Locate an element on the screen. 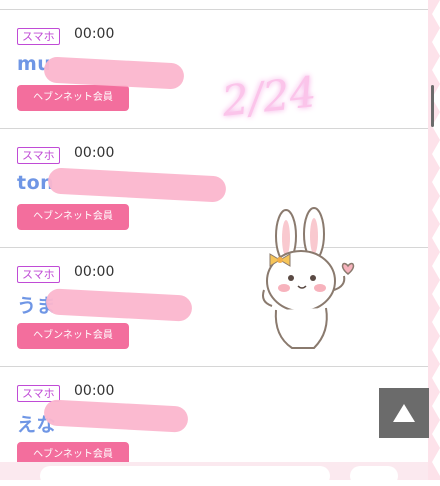 This screenshot has height=486, width=440. rabbit-sticker is located at coordinates (308, 278).